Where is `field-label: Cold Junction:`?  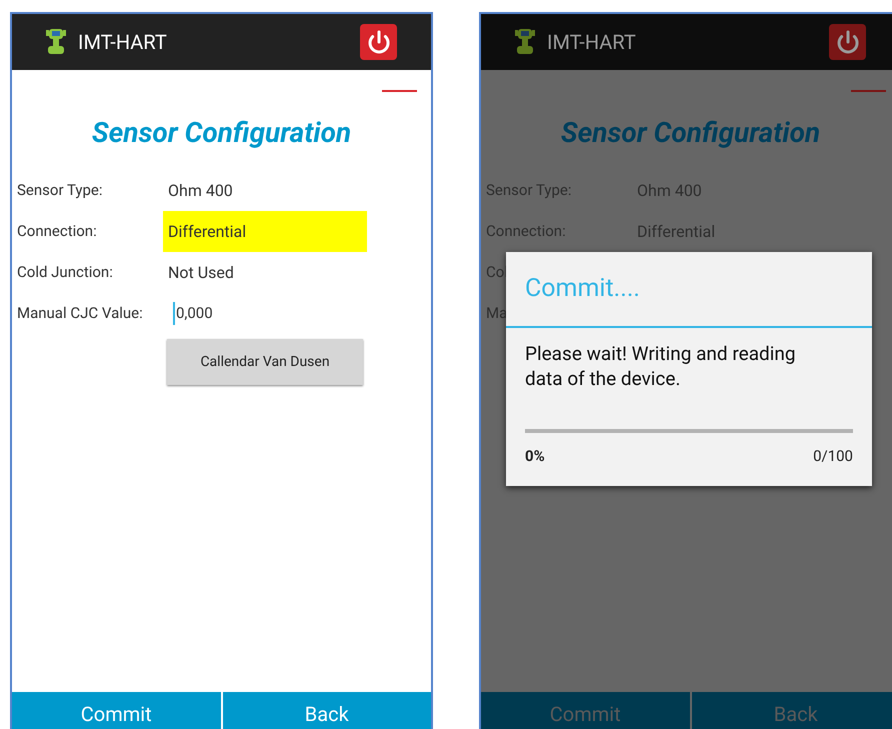 field-label: Cold Junction: is located at coordinates (65, 273).